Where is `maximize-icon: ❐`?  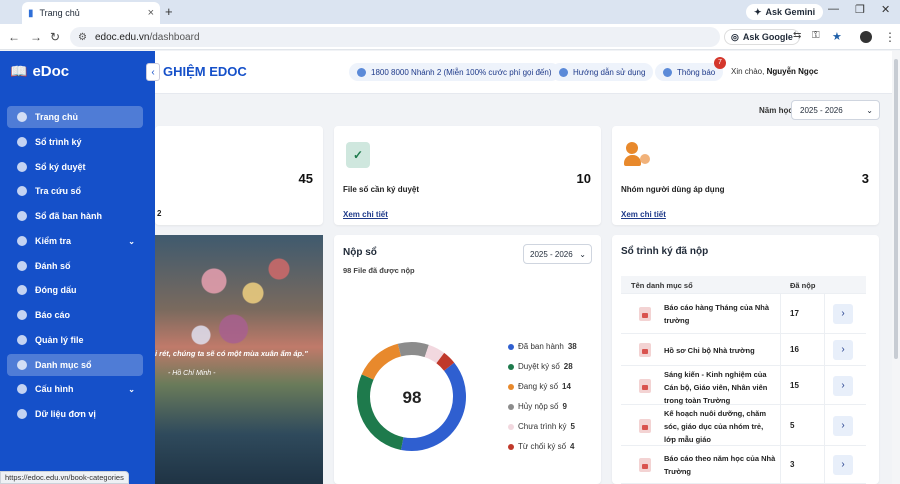 maximize-icon: ❐ is located at coordinates (860, 9).